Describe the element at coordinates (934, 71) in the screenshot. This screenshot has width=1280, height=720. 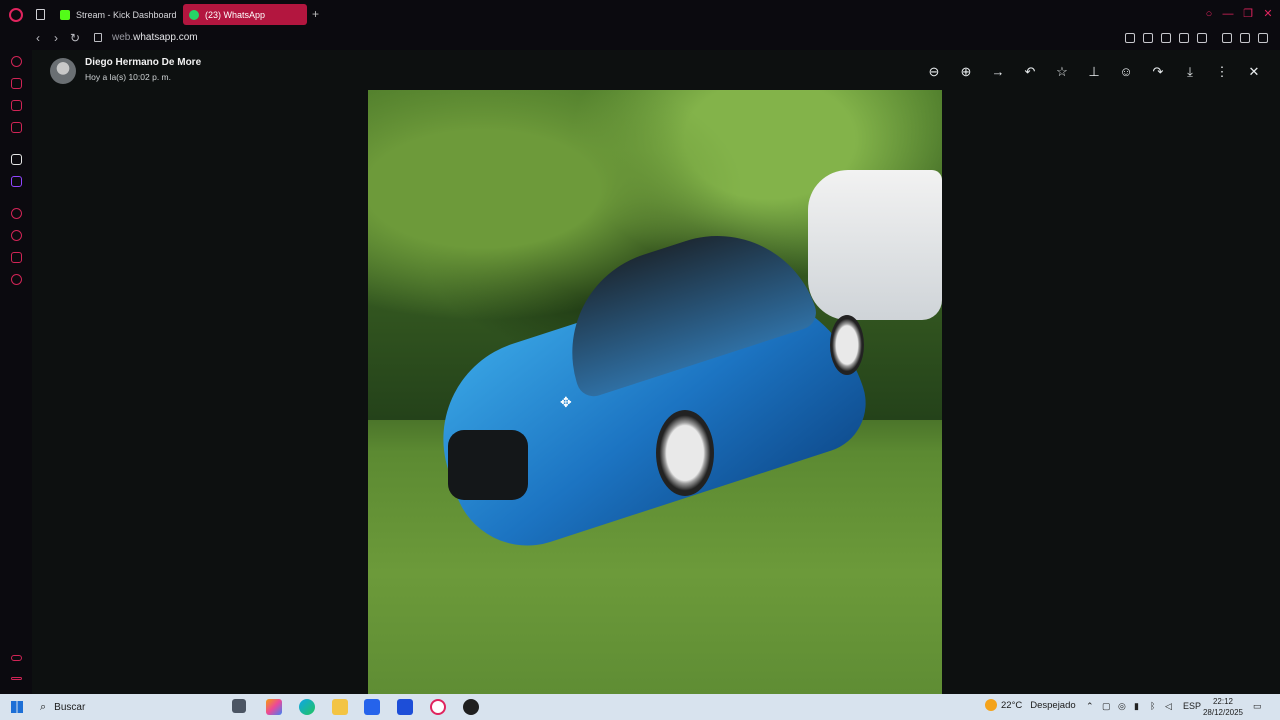
I see `zoom-out-icon: ⊖` at that location.